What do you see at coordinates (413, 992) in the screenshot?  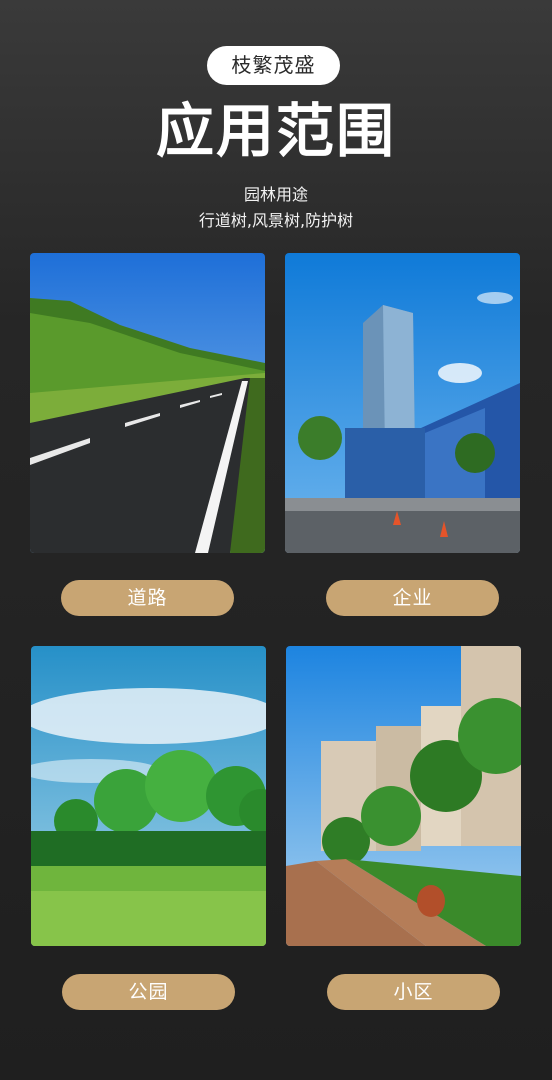 I see `residential-label-button: 小区` at bounding box center [413, 992].